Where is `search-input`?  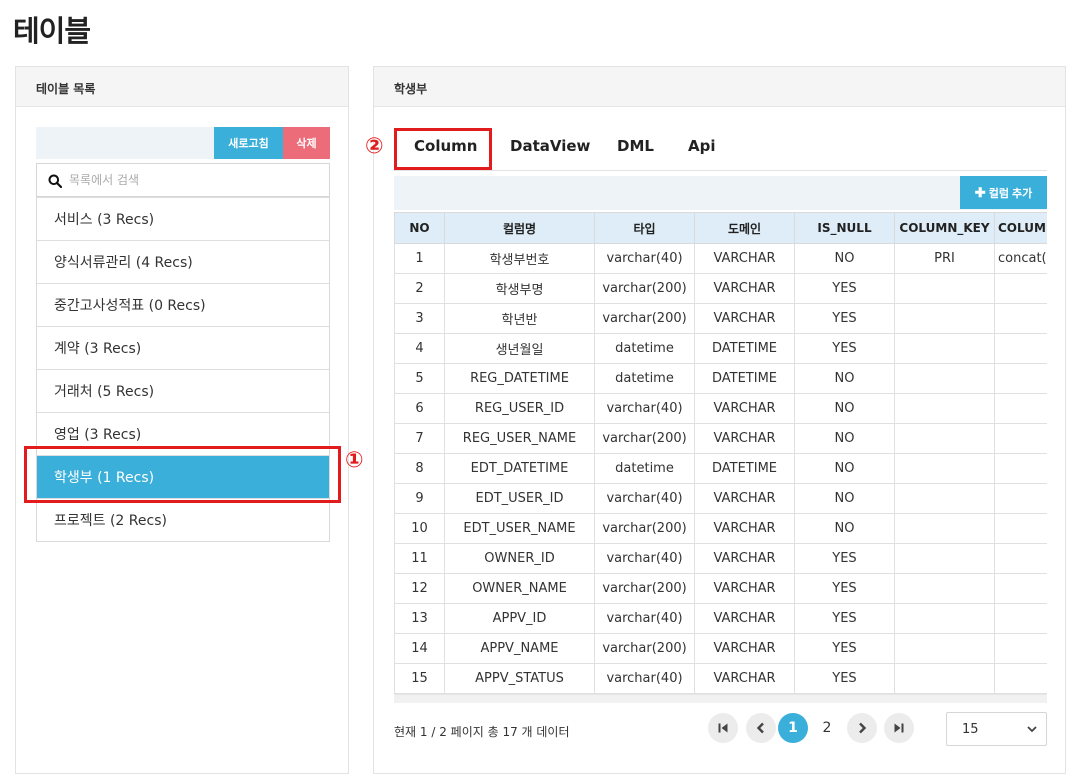
search-input is located at coordinates (196, 180).